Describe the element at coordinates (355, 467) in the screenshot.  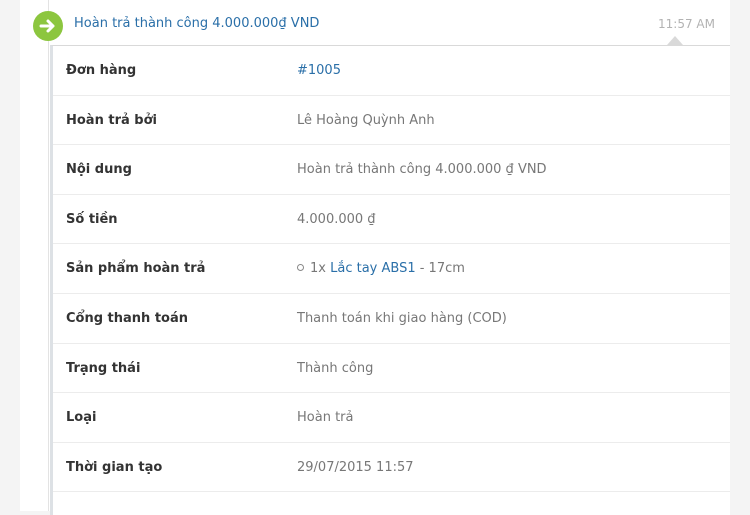
I see `created-at-value: 29/07/2015 11:57` at that location.